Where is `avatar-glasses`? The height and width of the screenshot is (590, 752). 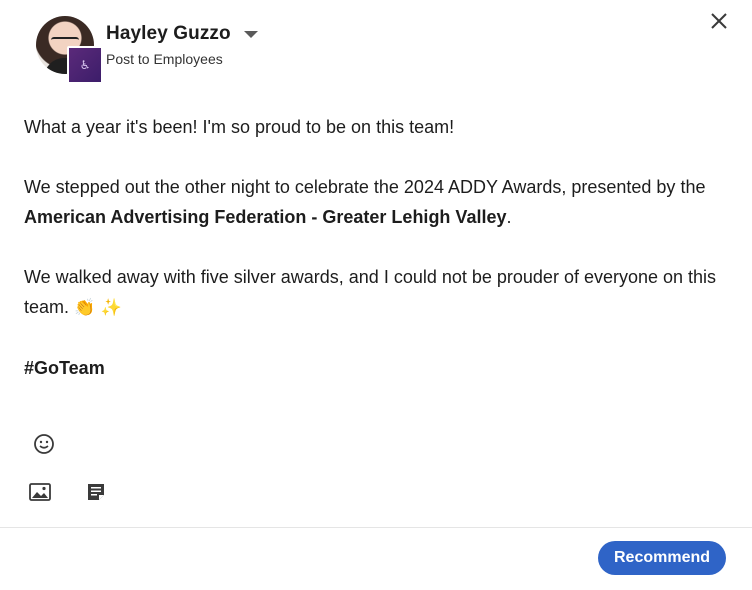
avatar-glasses is located at coordinates (65, 41).